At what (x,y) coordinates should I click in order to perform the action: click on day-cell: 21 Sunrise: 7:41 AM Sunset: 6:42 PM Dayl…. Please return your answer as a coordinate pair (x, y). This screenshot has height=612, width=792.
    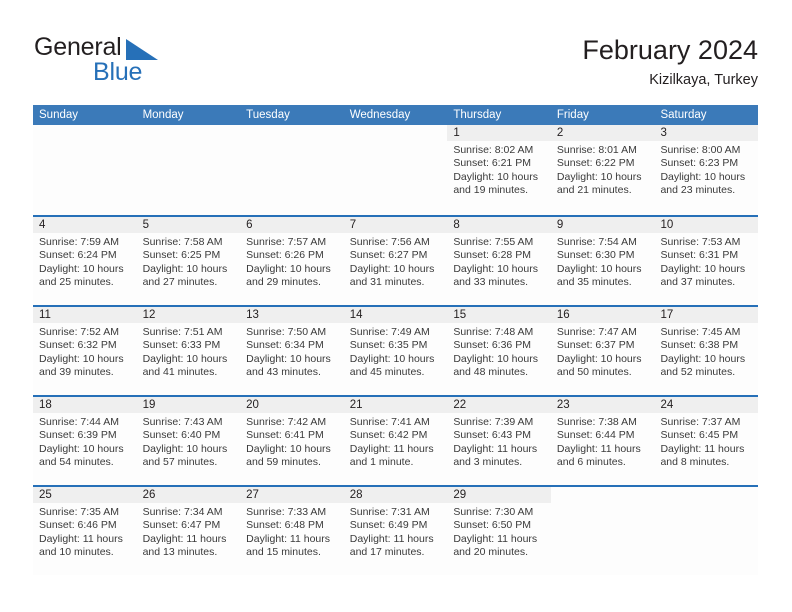
    Looking at the image, I should click on (395, 441).